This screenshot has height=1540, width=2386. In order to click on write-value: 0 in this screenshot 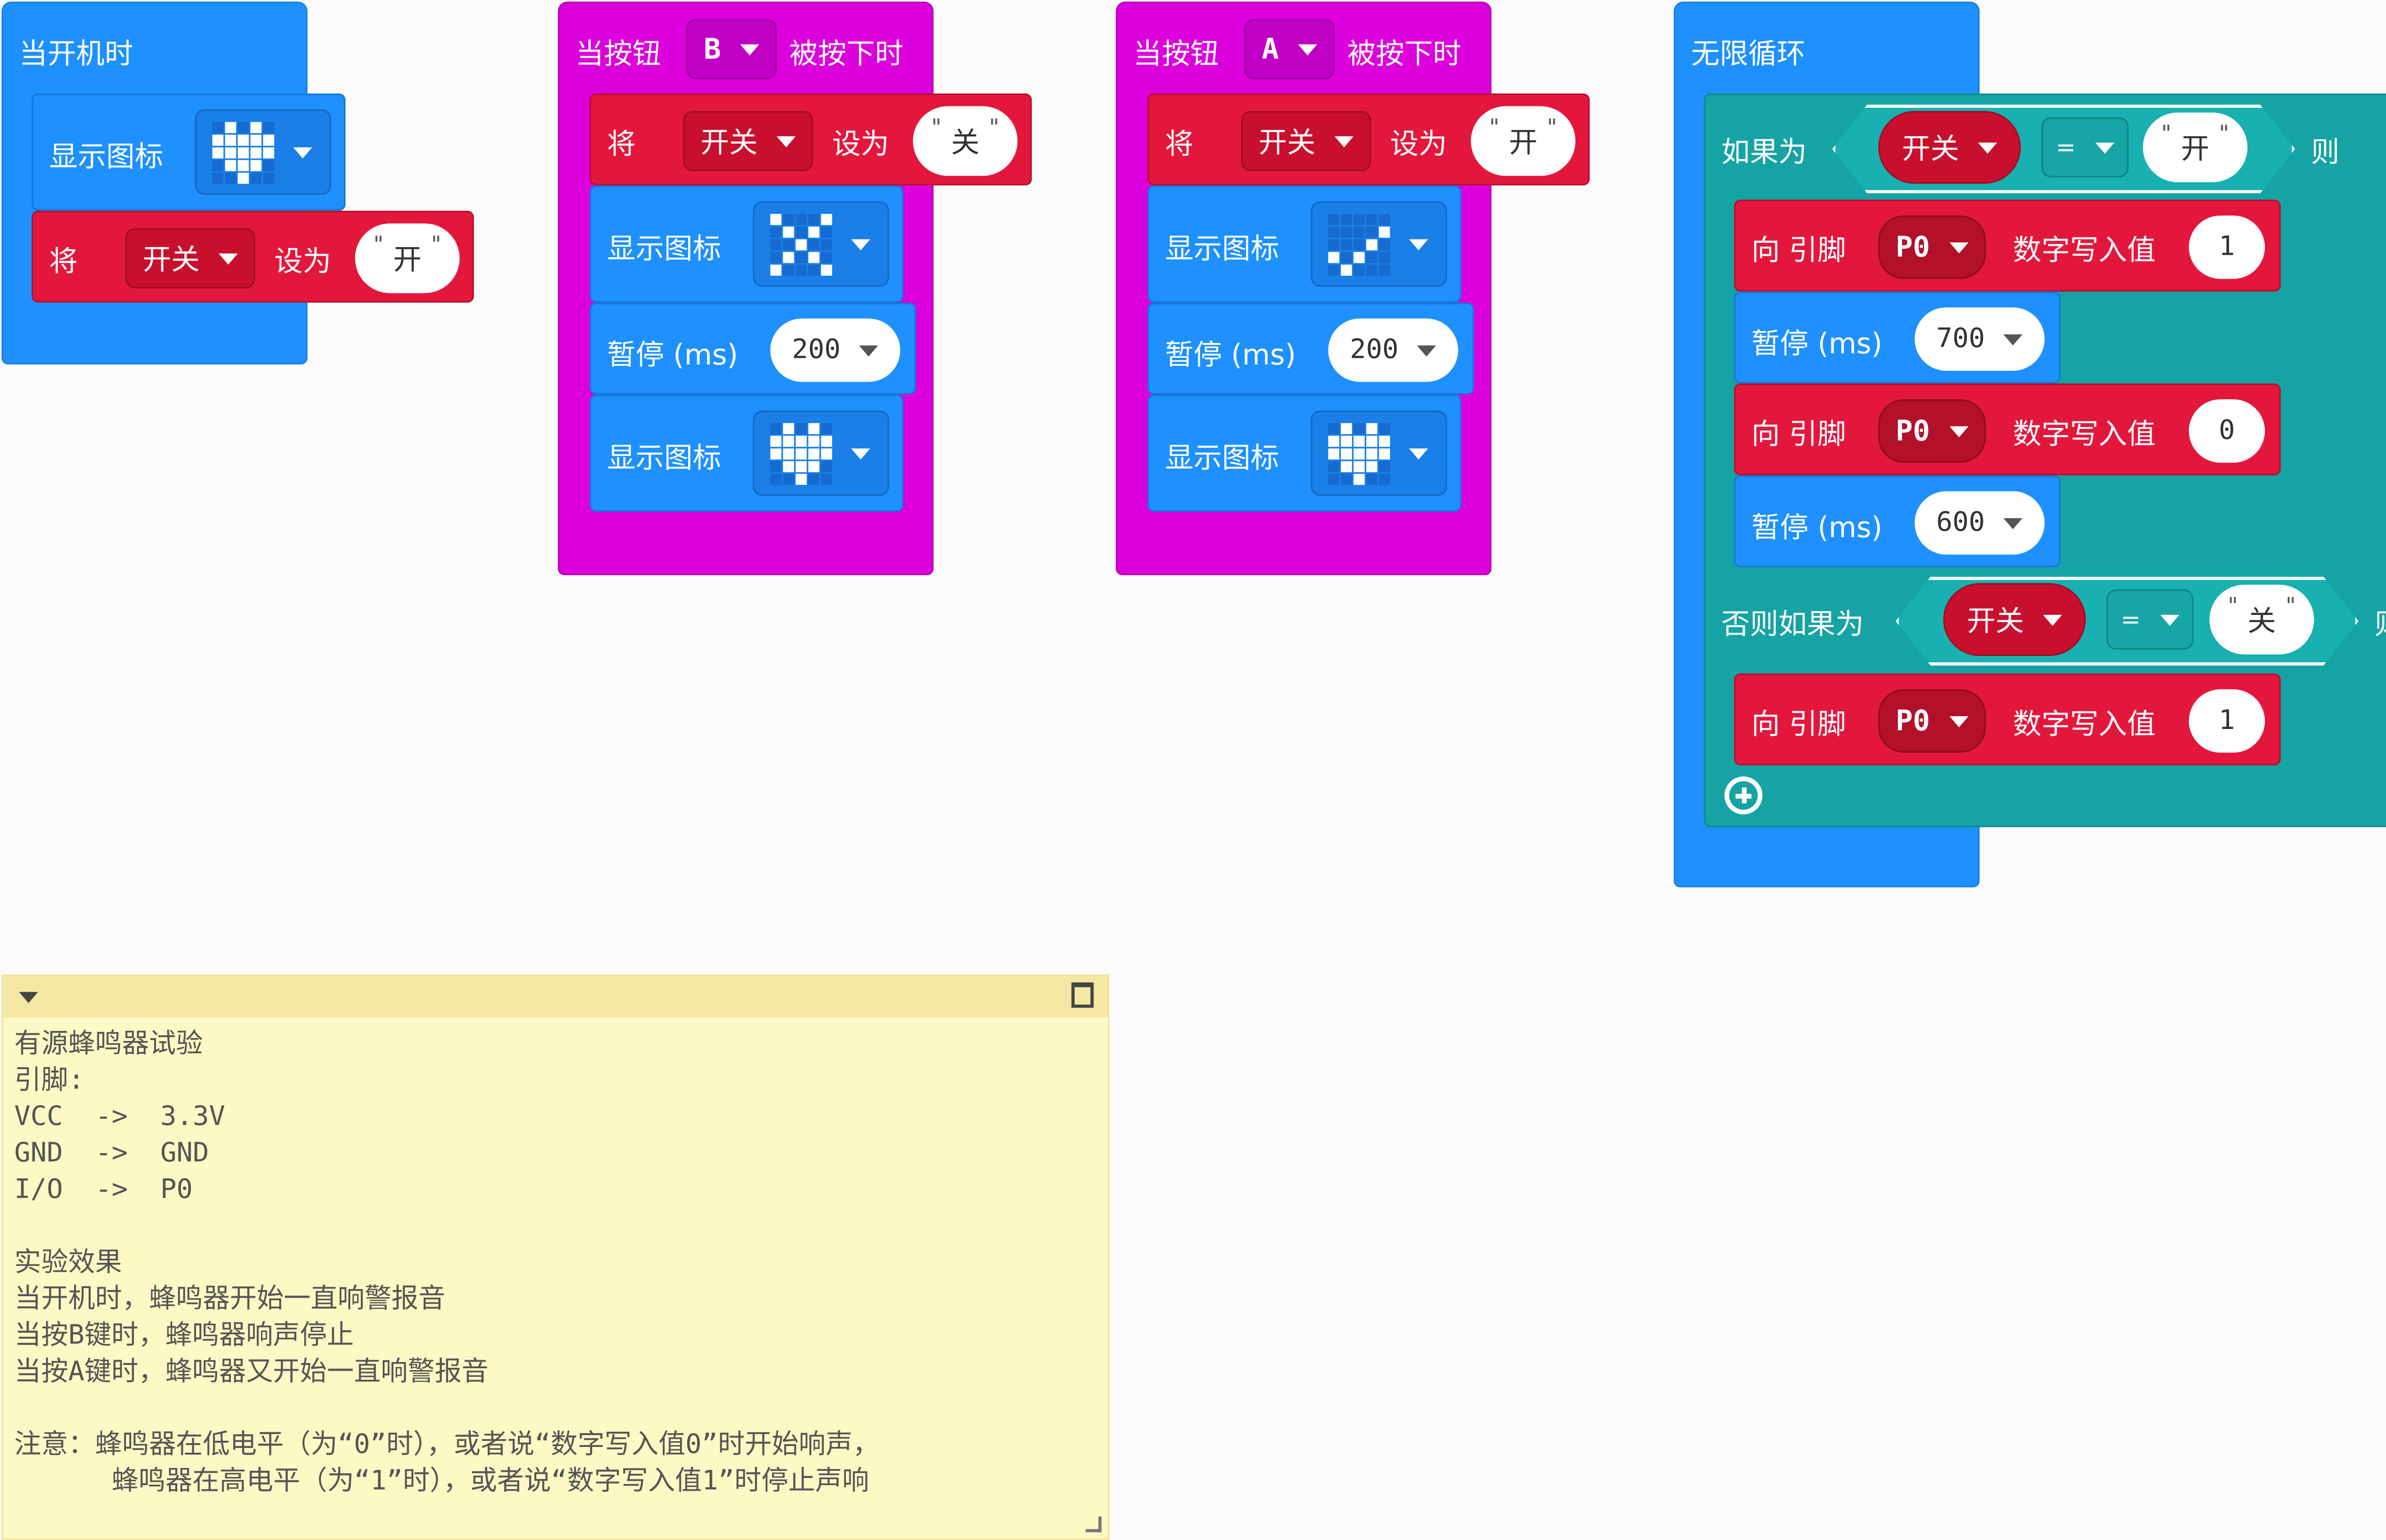, I will do `click(2227, 431)`.